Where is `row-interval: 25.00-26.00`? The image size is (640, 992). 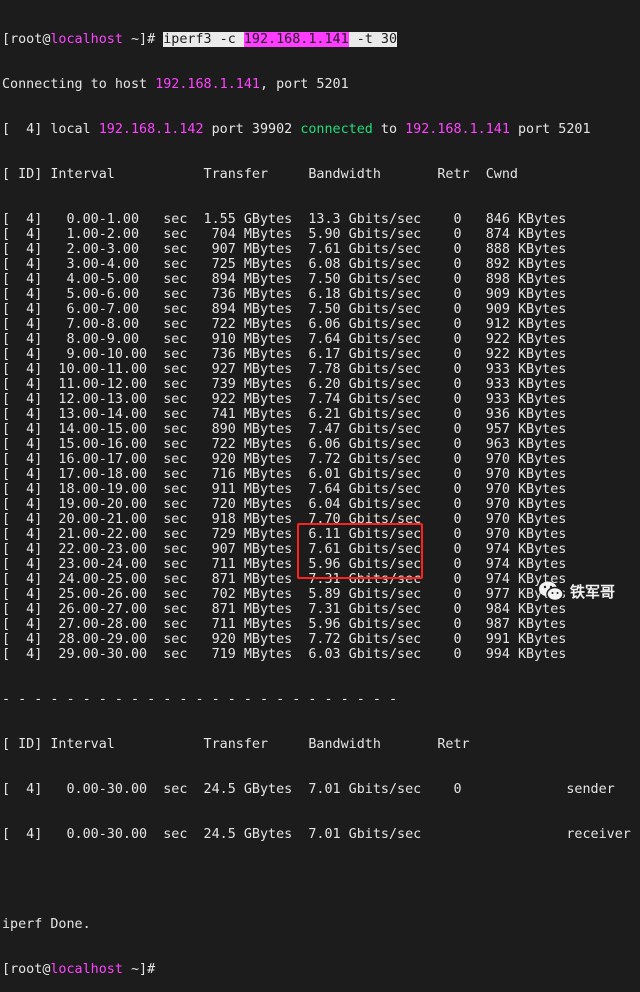 row-interval: 25.00-26.00 is located at coordinates (99, 594).